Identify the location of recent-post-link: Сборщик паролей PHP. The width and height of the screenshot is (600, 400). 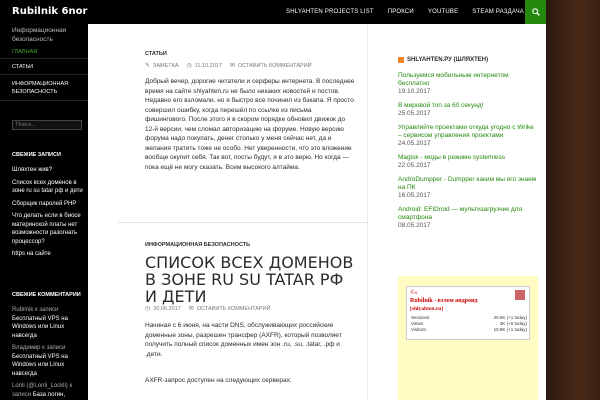
(48, 204).